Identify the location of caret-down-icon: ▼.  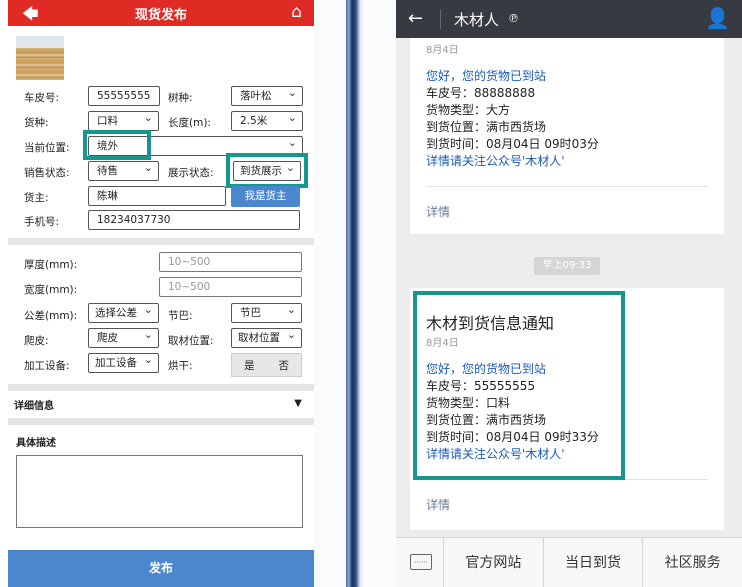
(298, 403).